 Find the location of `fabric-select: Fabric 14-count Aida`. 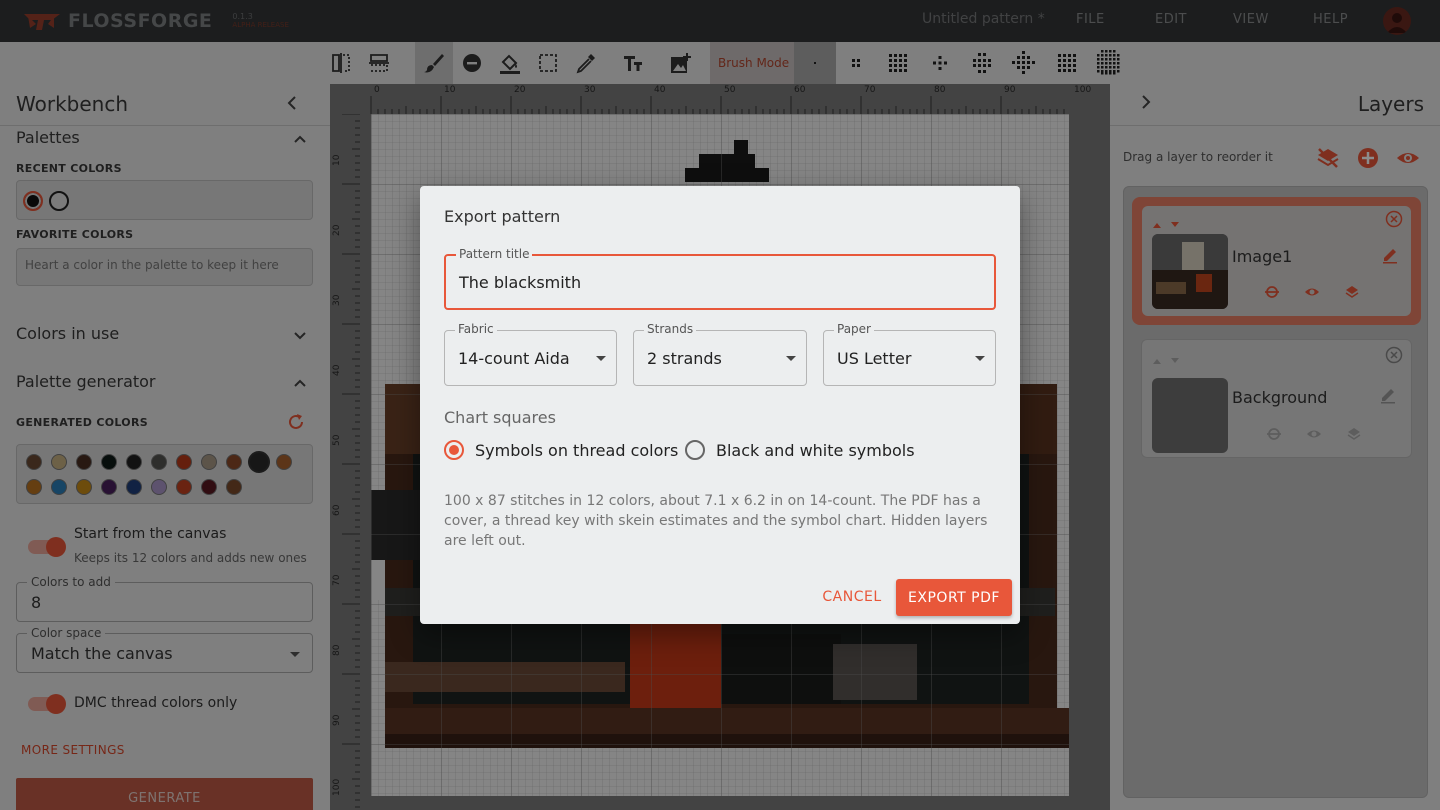

fabric-select: Fabric 14-count Aida is located at coordinates (530, 354).